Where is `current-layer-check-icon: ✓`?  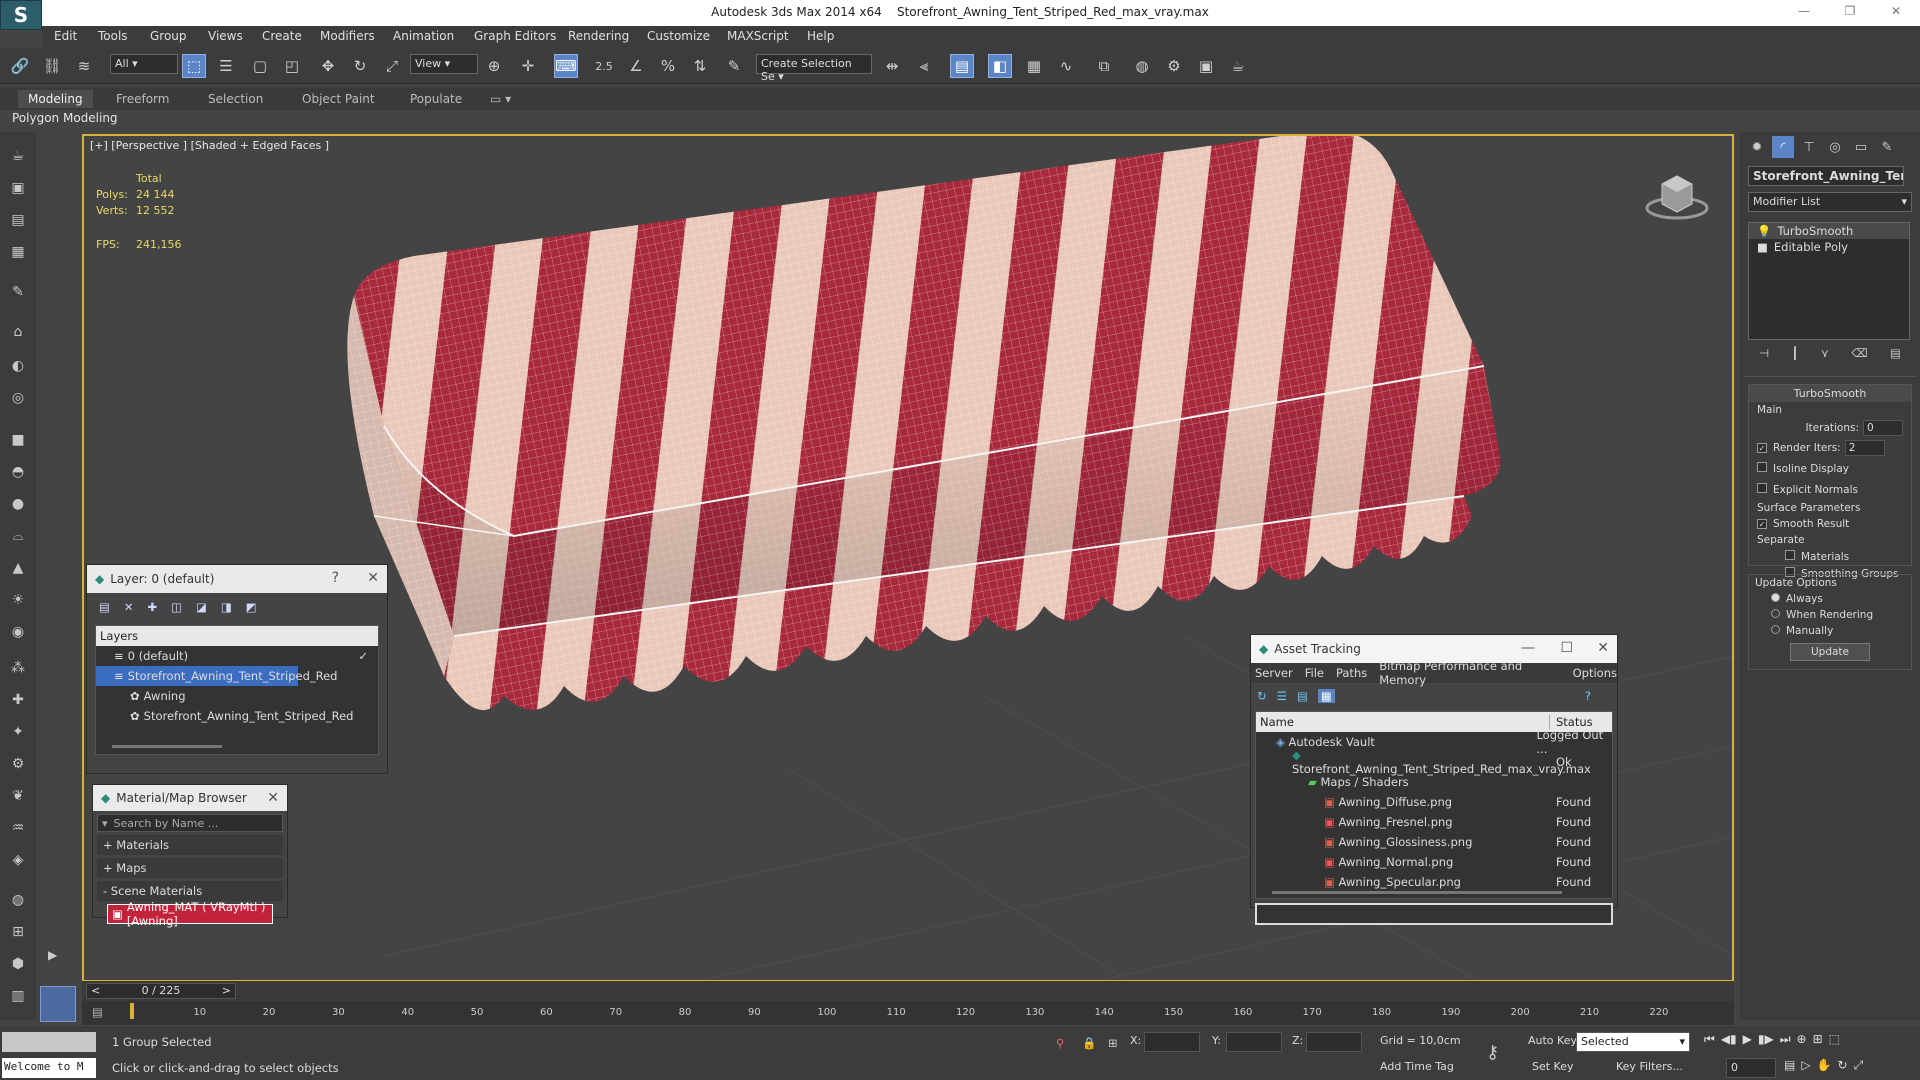
current-layer-check-icon: ✓ is located at coordinates (363, 656).